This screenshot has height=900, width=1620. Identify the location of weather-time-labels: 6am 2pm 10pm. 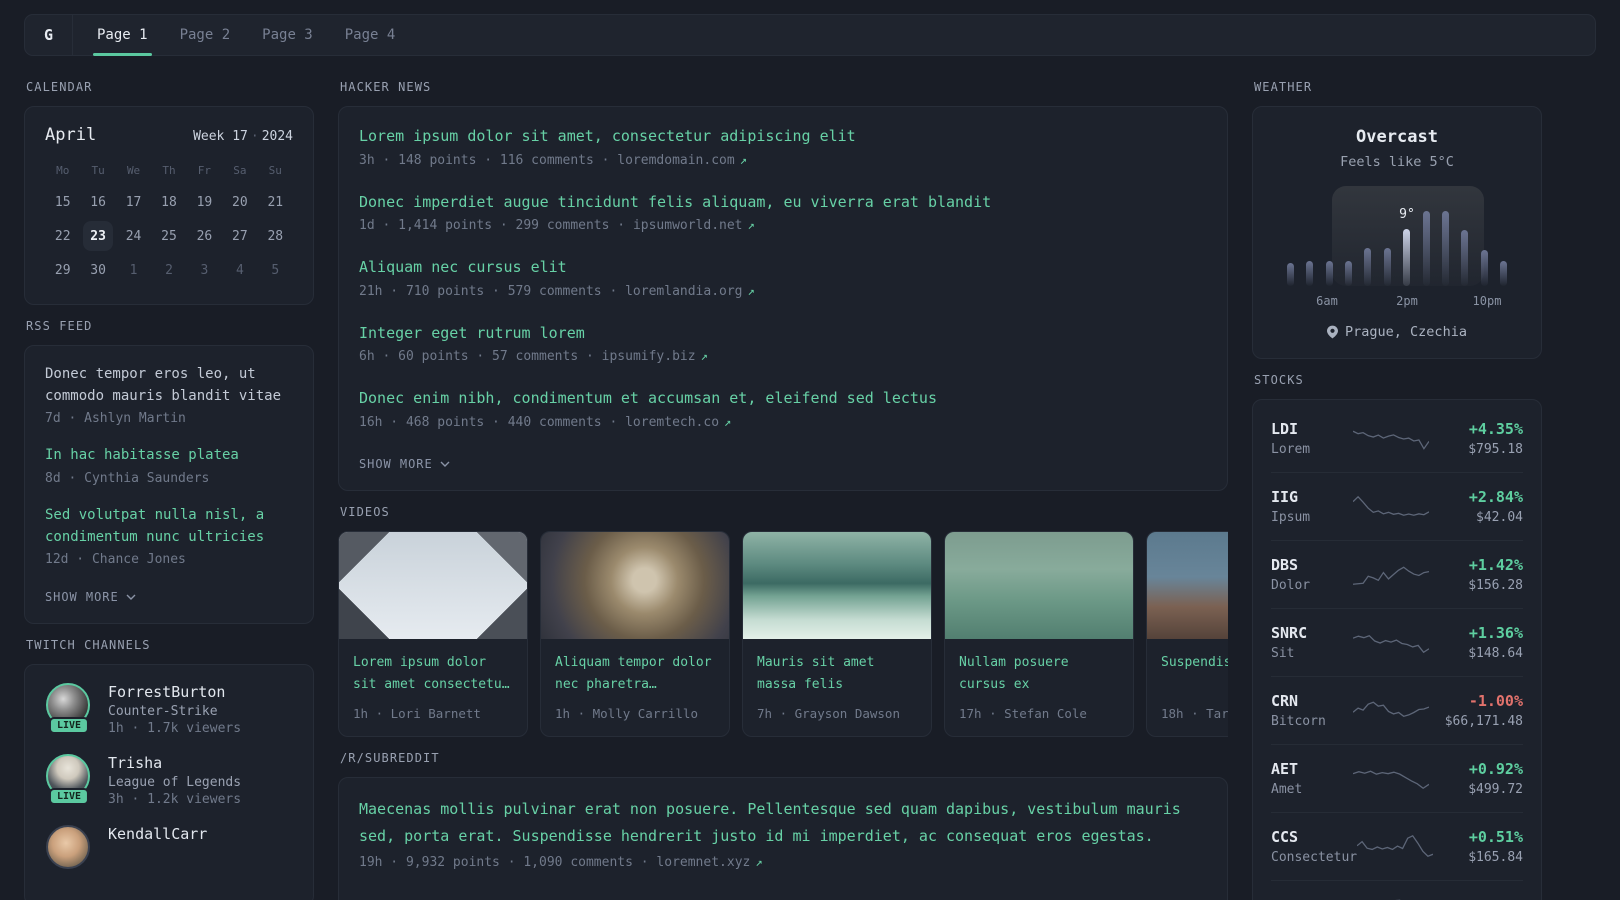
(1397, 302).